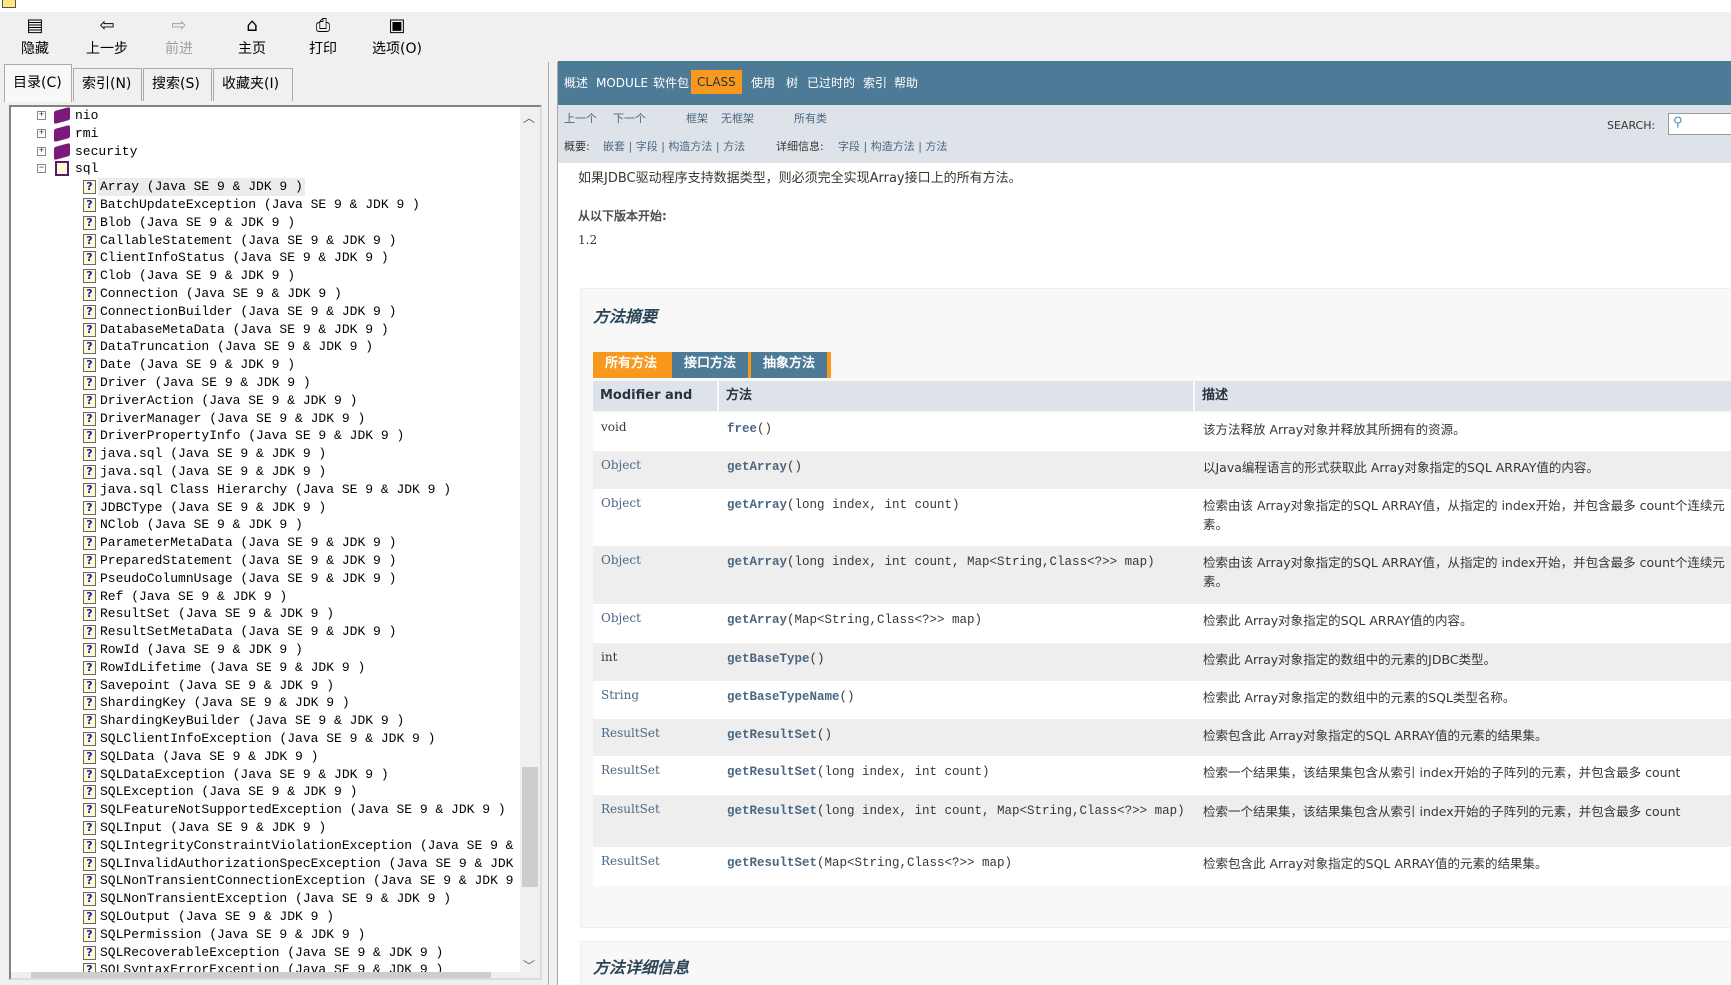 The image size is (1731, 985). I want to click on tab-favorites: 收藏夹(I), so click(253, 84).